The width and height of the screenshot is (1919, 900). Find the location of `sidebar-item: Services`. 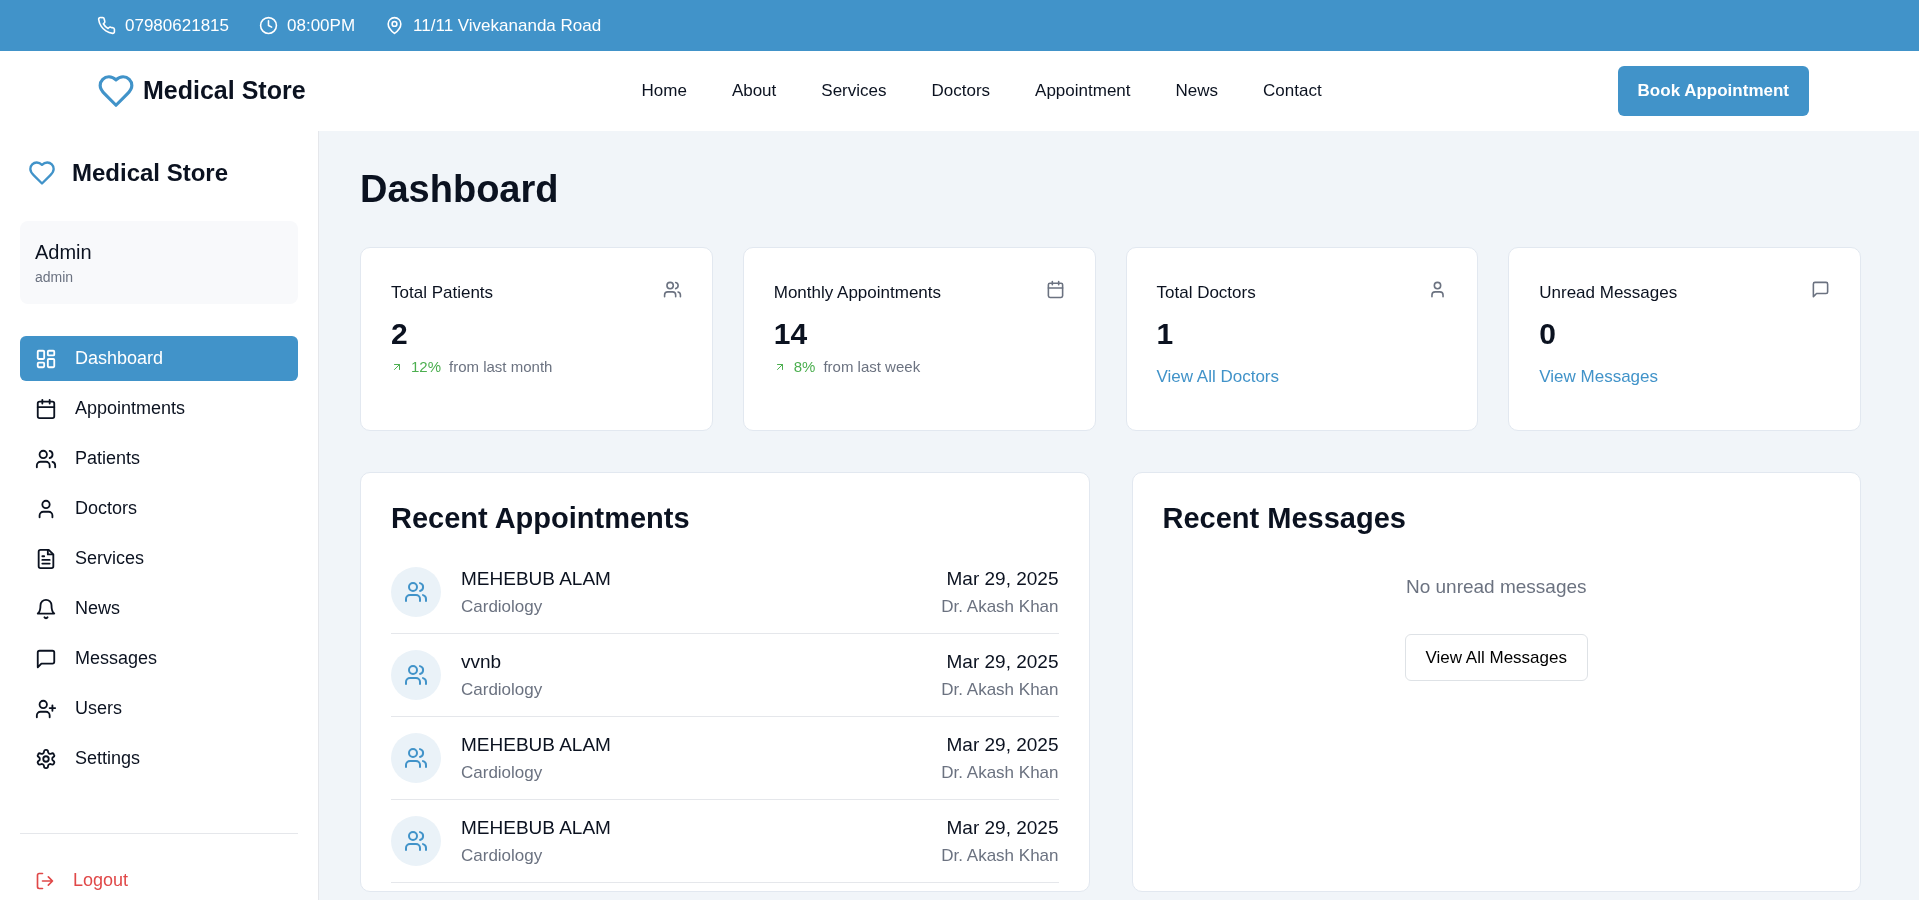

sidebar-item: Services is located at coordinates (159, 558).